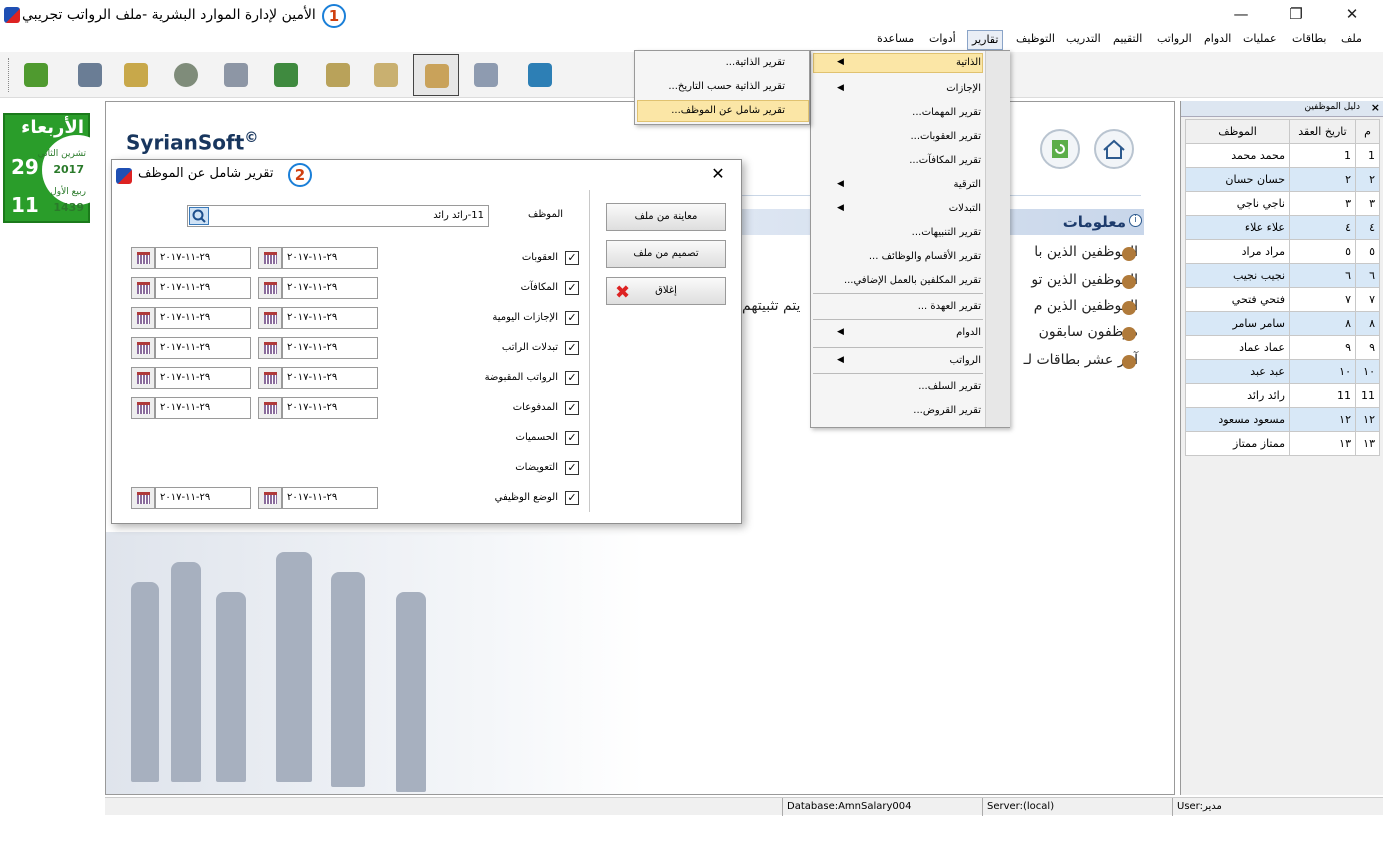  I want to click on checkbox-5: ✓, so click(572, 408).